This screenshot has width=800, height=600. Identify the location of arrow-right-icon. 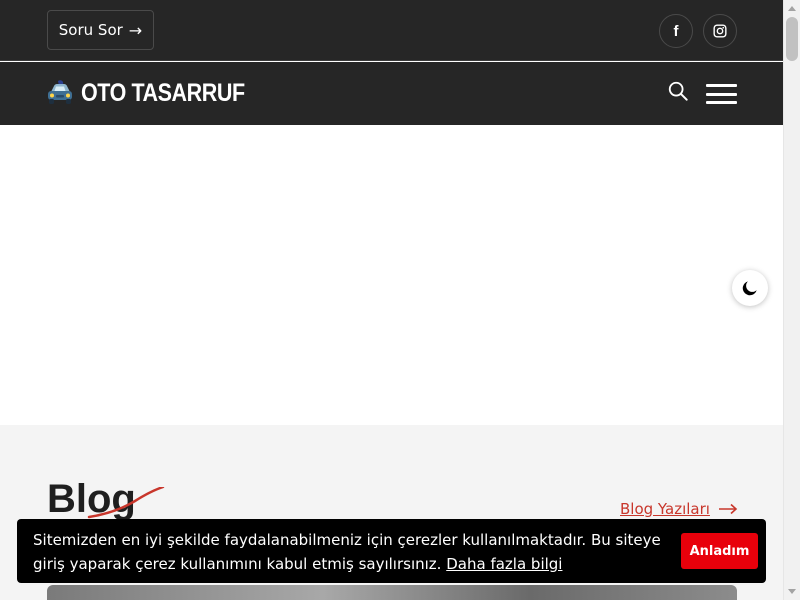
(728, 509).